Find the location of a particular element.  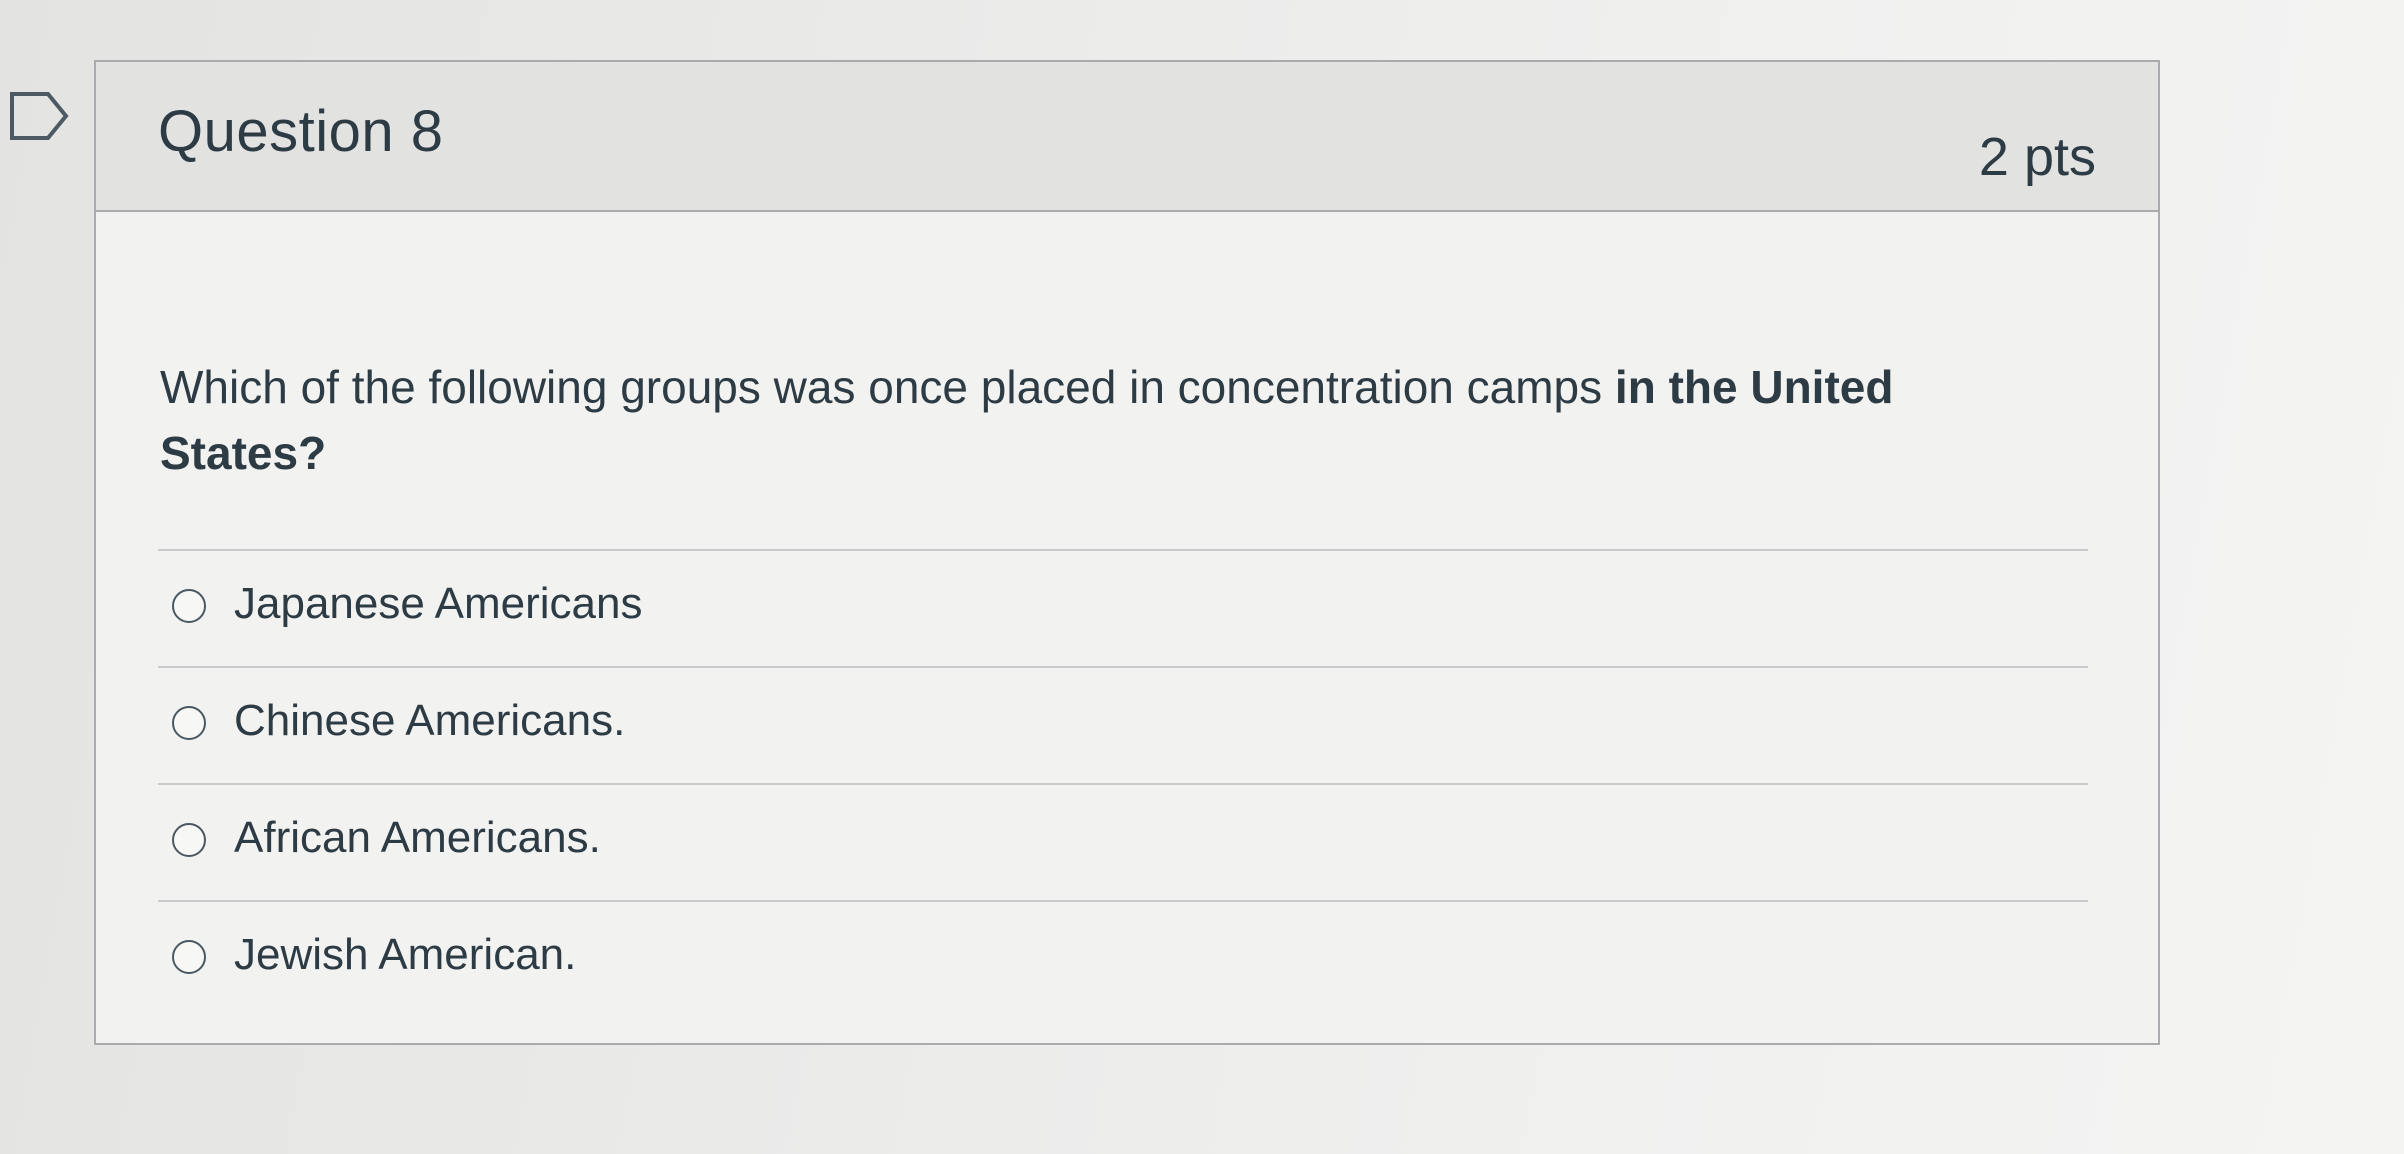

question-title: Question 8 is located at coordinates (301, 131).